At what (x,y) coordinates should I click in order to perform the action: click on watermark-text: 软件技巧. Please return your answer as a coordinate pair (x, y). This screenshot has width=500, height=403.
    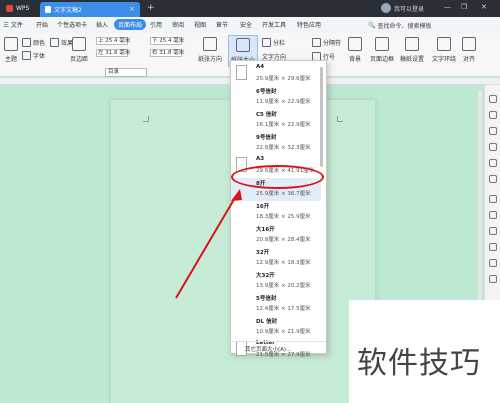
    Looking at the image, I should click on (419, 363).